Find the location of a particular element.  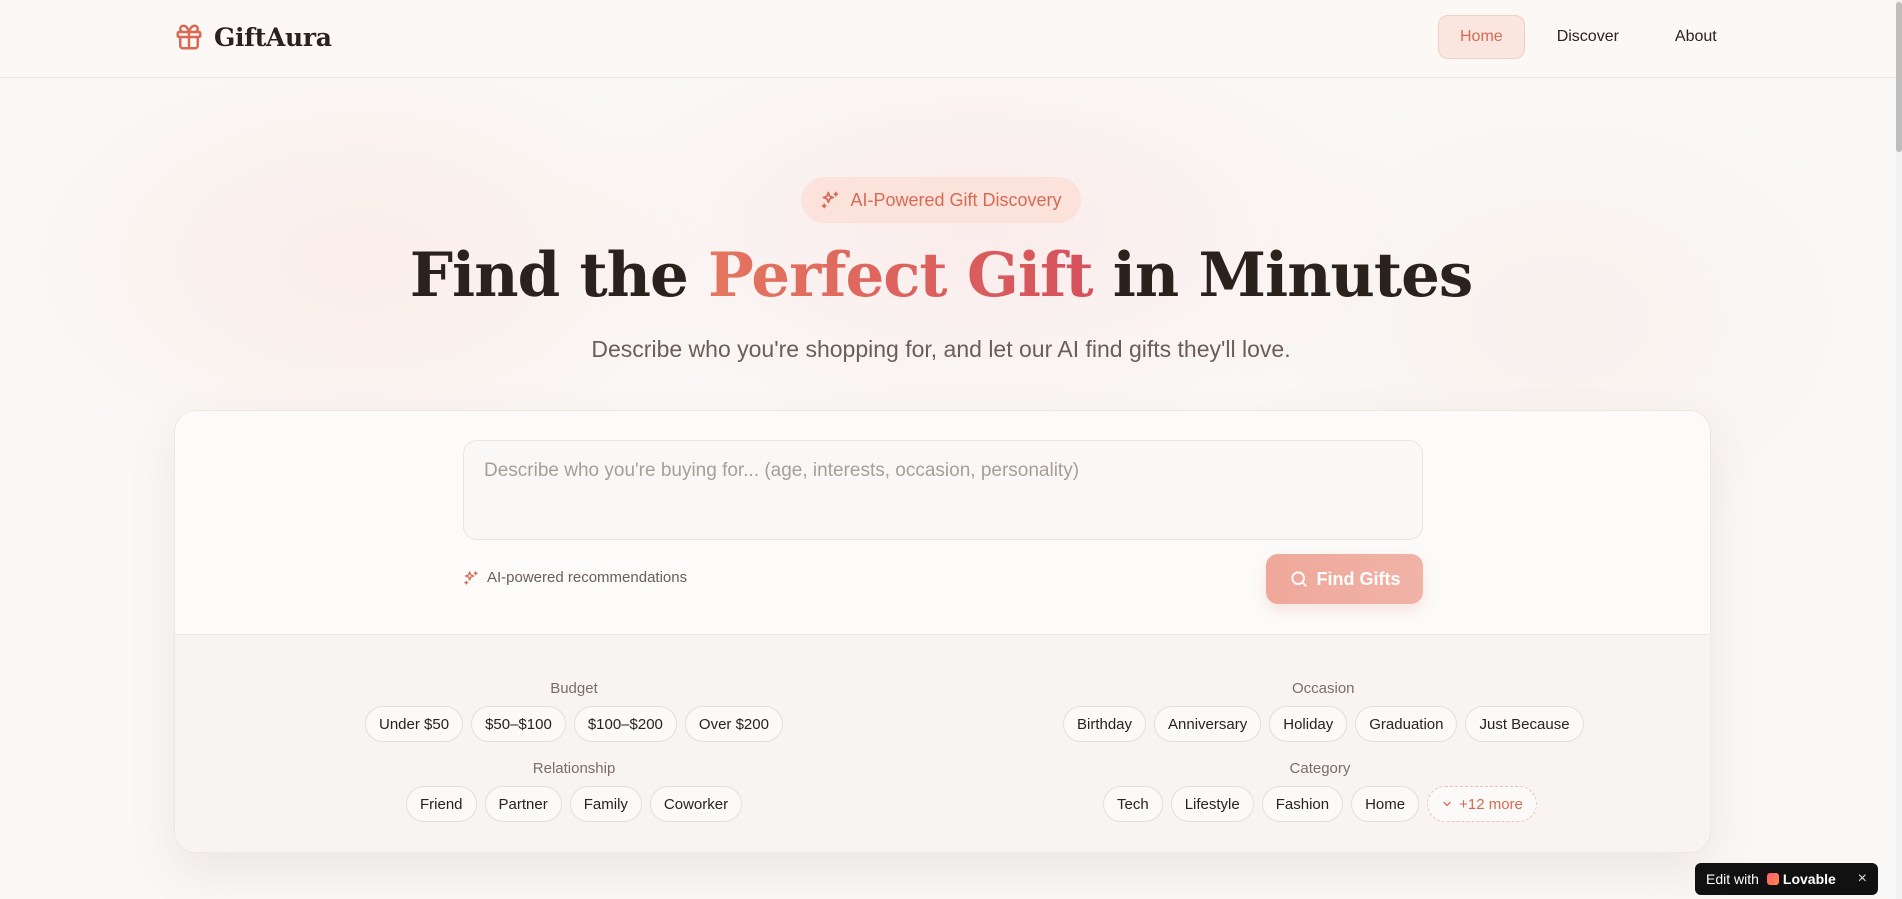

chip-category: Lifestyle is located at coordinates (1212, 804).